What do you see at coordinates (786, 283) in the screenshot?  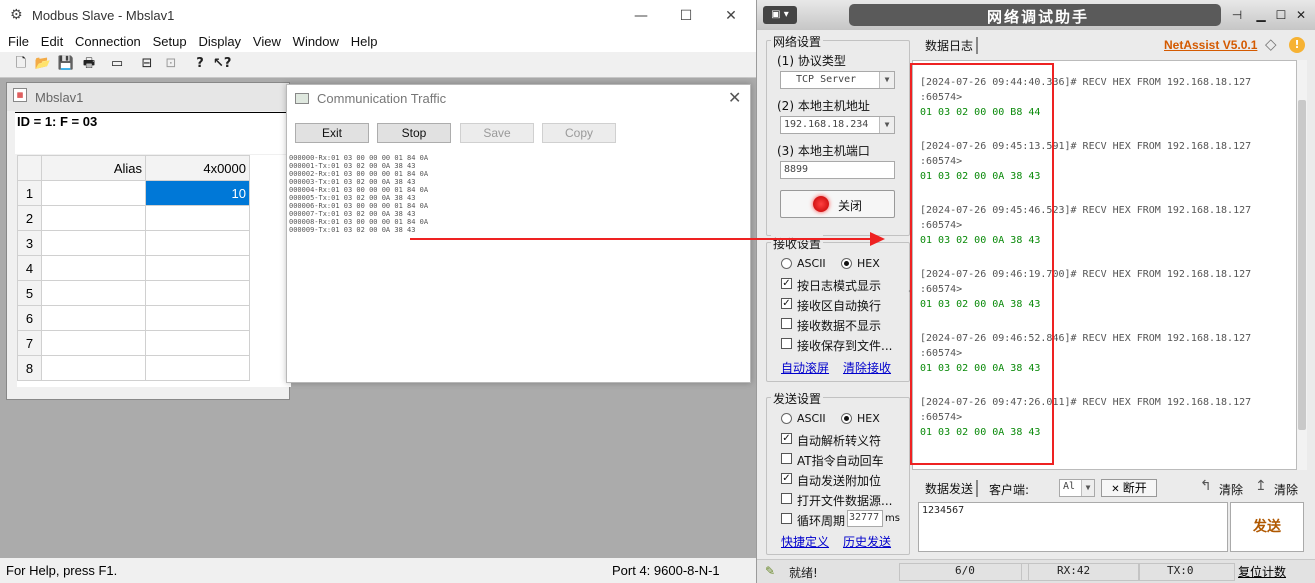 I see `recv-opt1-checkbox: ✓` at bounding box center [786, 283].